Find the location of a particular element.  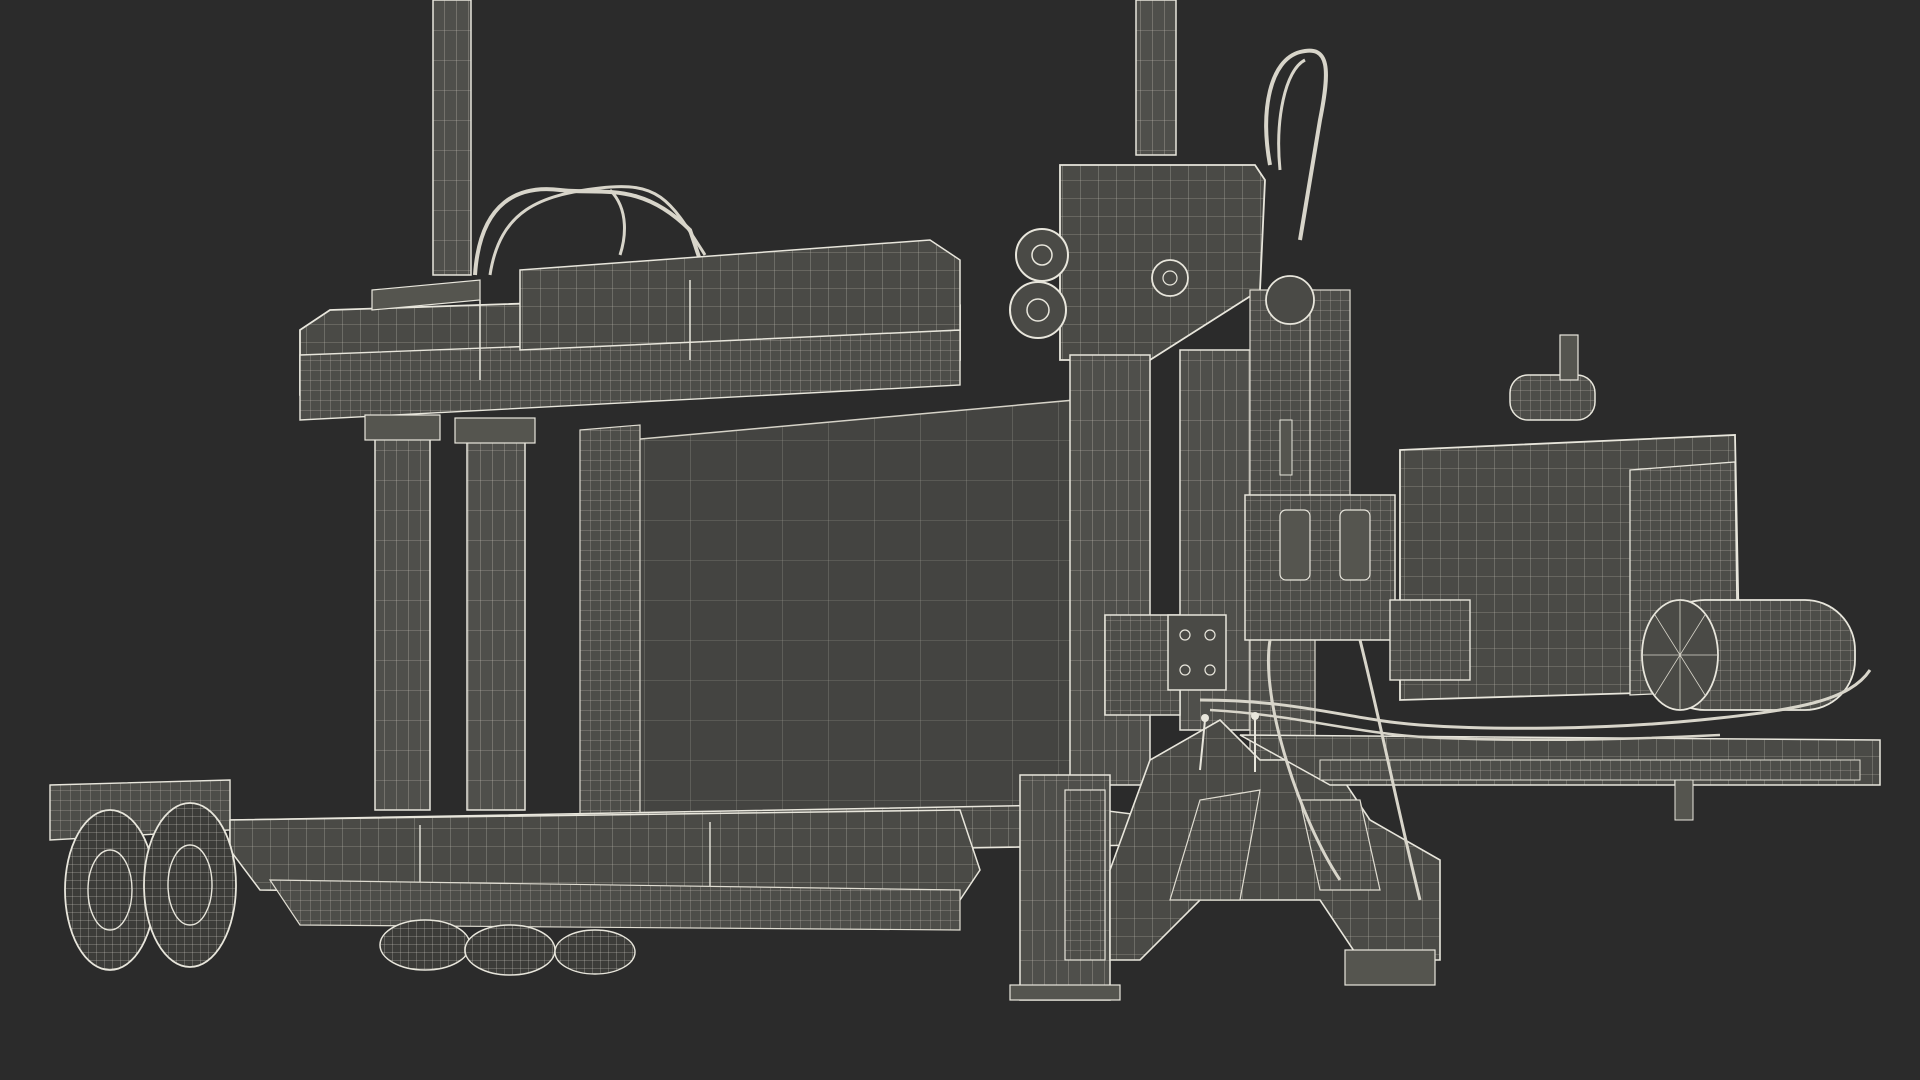

right-lift-rod is located at coordinates (1156, 78).